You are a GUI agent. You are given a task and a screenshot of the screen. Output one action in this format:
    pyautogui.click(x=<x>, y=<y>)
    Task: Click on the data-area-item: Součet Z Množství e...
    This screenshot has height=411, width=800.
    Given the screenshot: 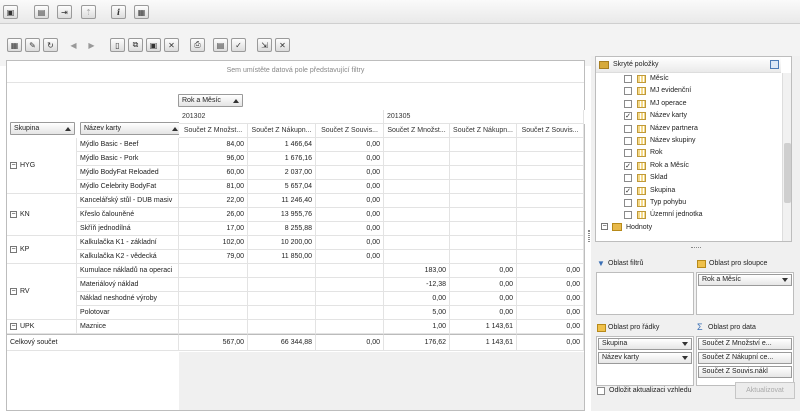 What is the action you would take?
    pyautogui.click(x=745, y=344)
    